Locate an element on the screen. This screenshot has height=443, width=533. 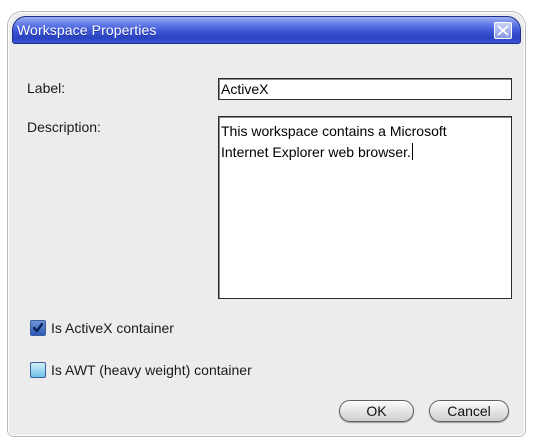
awt-checkbox is located at coordinates (38, 370).